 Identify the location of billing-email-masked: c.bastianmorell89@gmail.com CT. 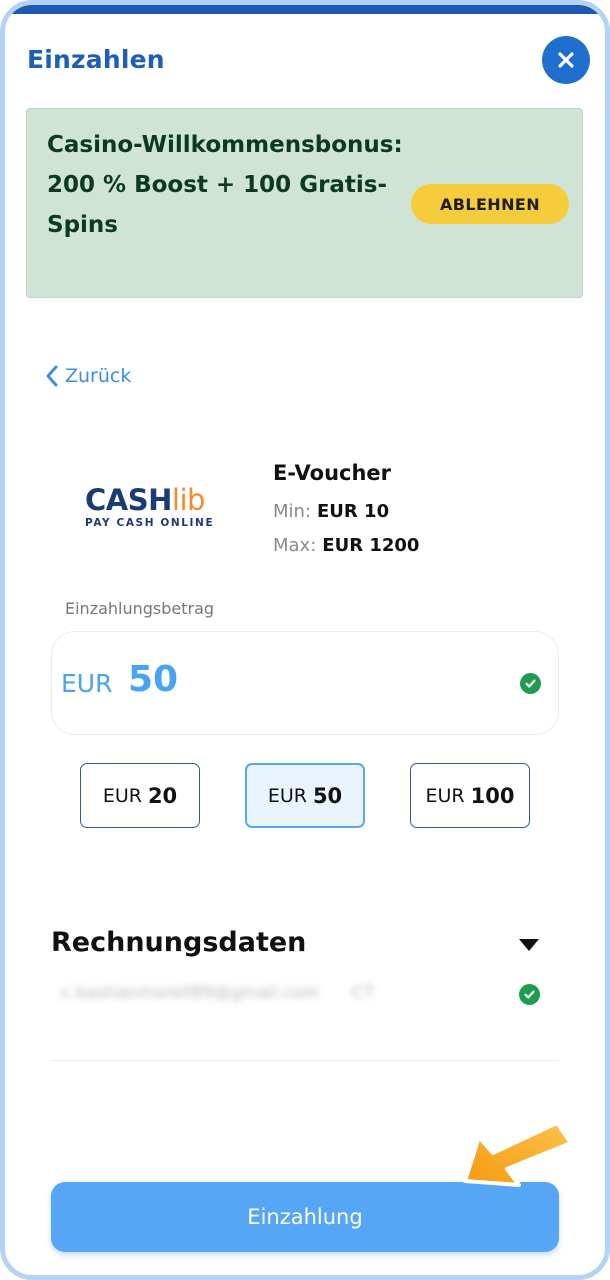
(218, 993).